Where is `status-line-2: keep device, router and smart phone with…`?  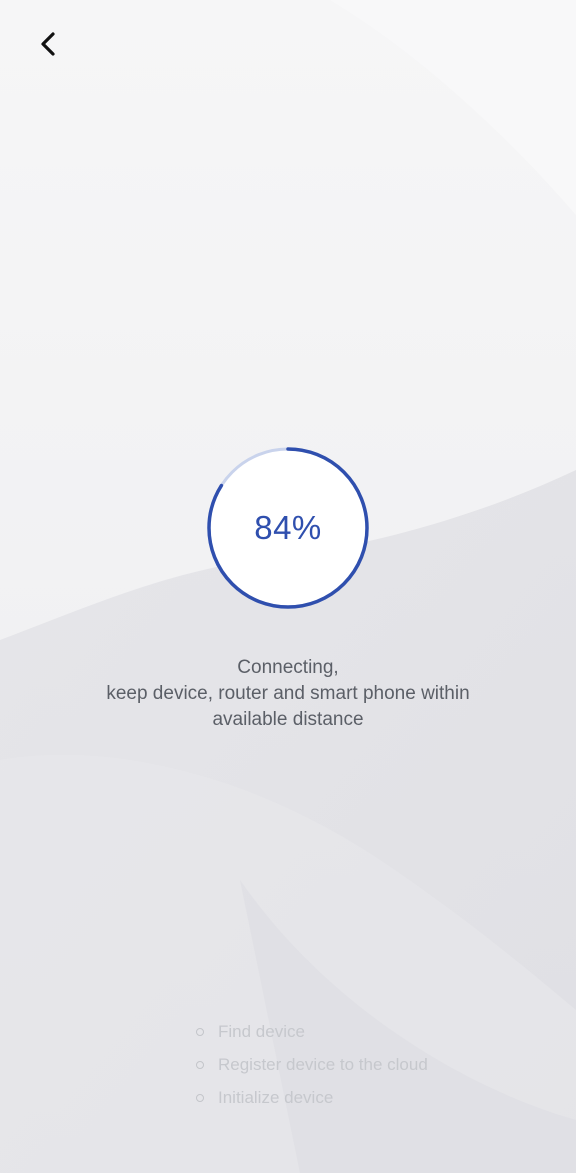 status-line-2: keep device, router and smart phone with… is located at coordinates (288, 693).